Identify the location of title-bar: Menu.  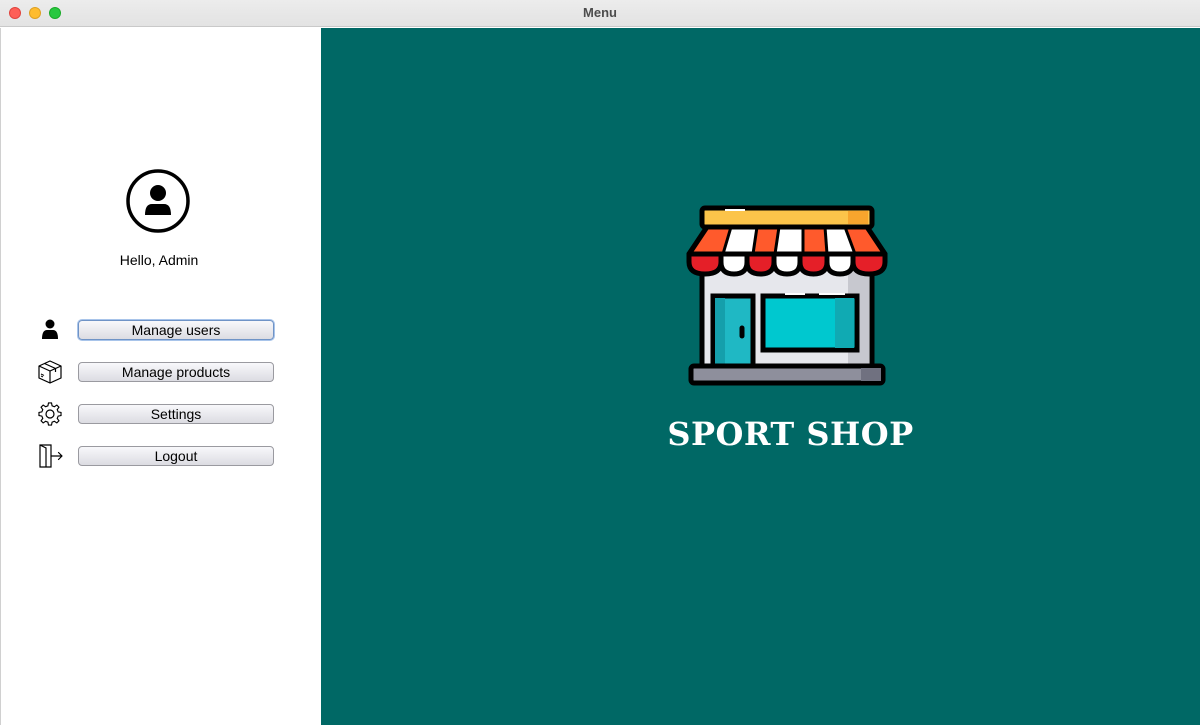
(600, 13).